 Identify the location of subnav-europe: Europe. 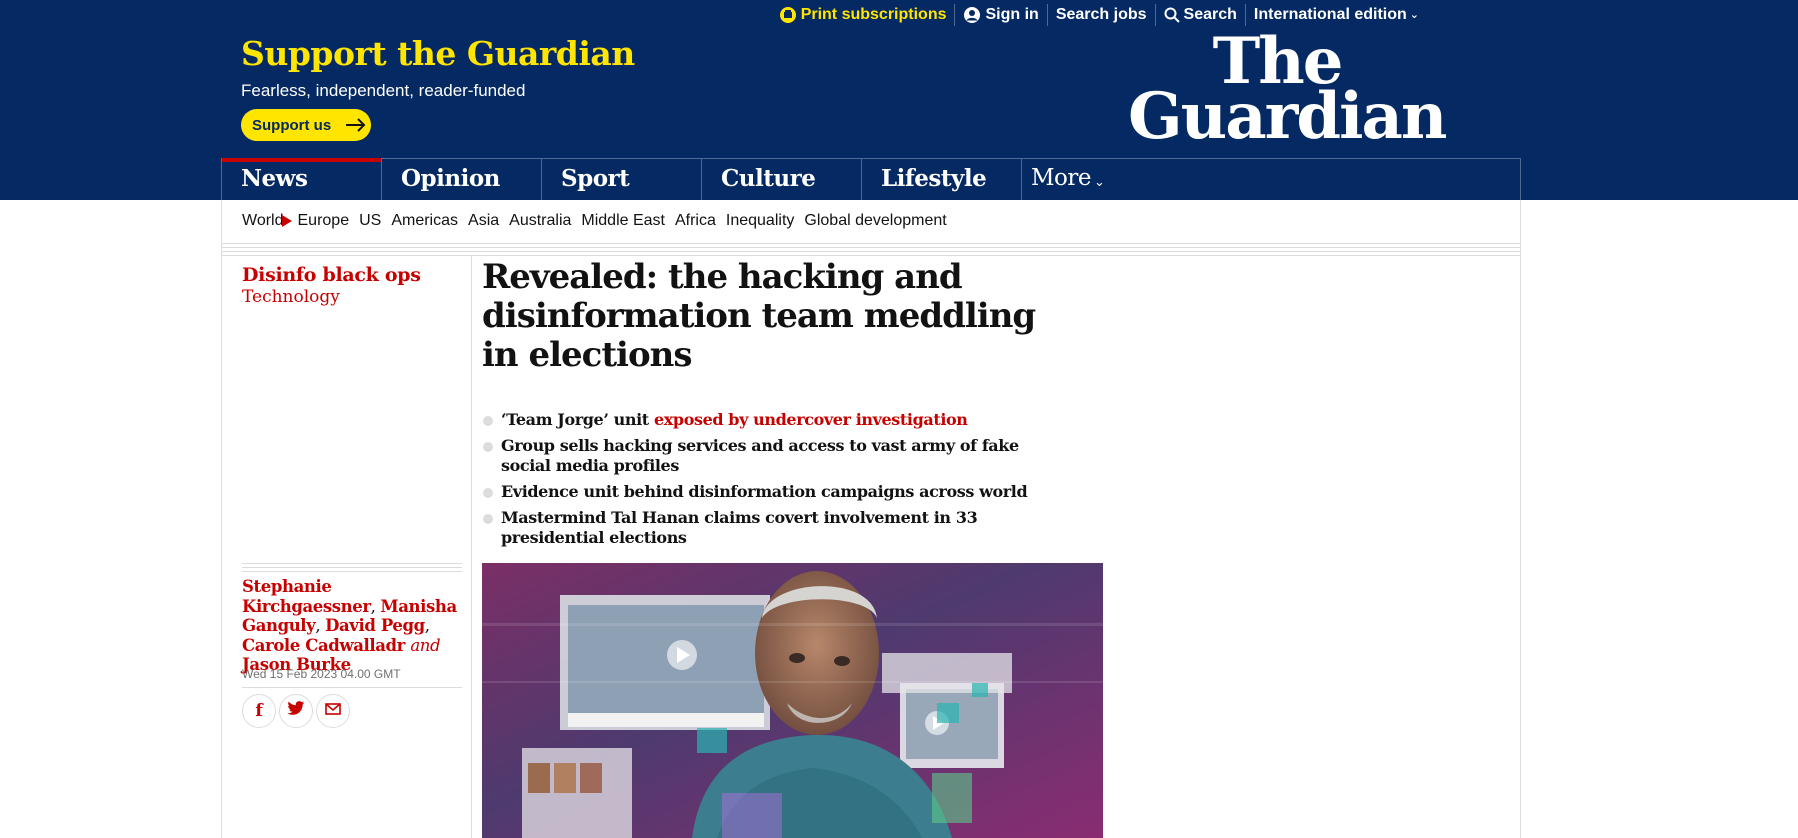
(324, 221).